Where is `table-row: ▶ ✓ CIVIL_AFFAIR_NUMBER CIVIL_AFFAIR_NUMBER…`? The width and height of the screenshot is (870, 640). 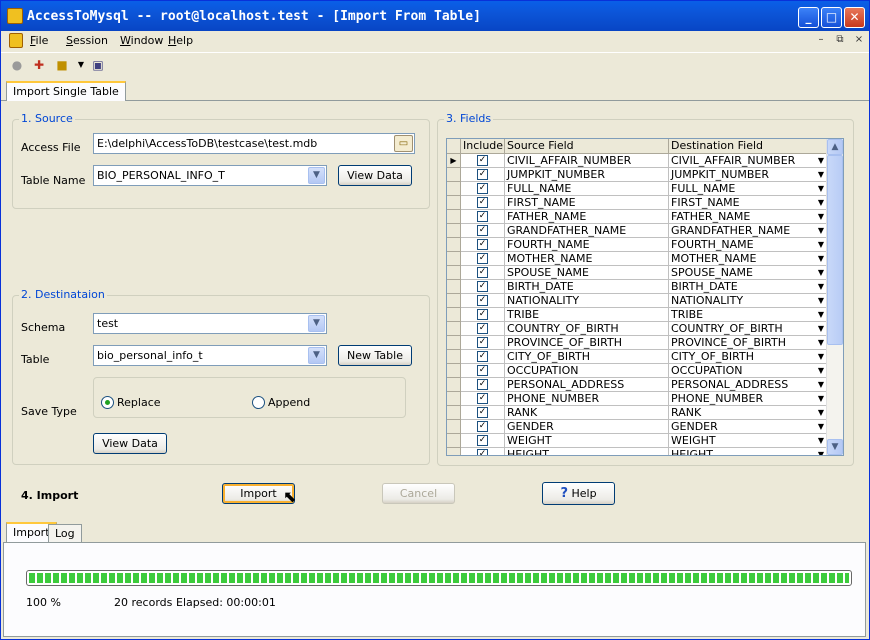
table-row: ▶ ✓ CIVIL_AFFAIR_NUMBER CIVIL_AFFAIR_NUMBER… is located at coordinates (637, 161).